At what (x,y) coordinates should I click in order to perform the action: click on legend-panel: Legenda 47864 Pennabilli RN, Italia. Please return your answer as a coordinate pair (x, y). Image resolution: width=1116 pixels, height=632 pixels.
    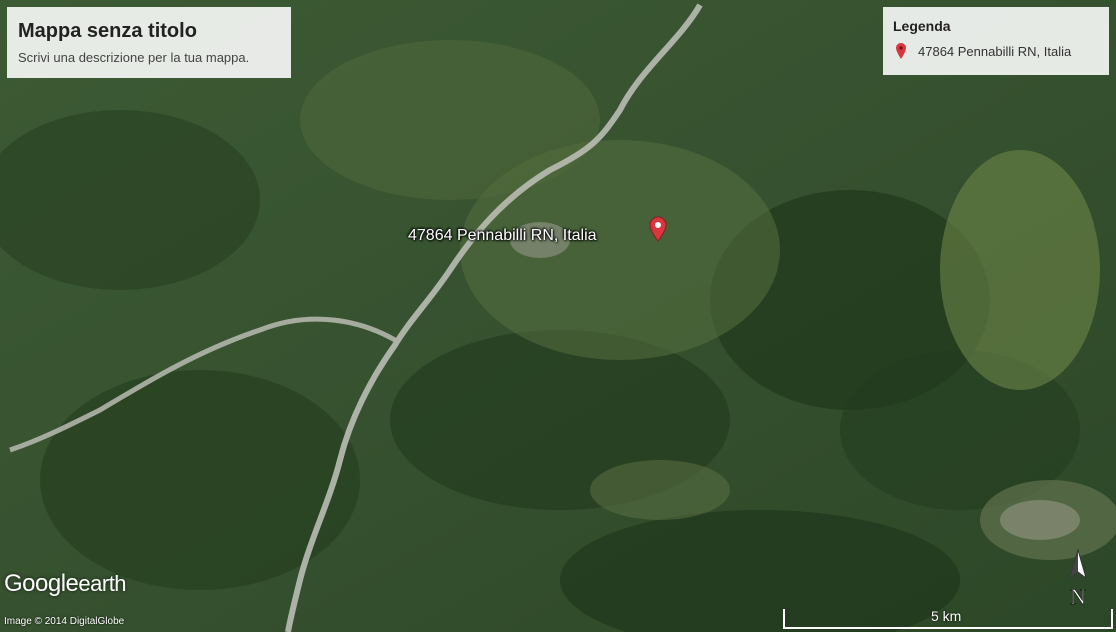
    Looking at the image, I should click on (996, 41).